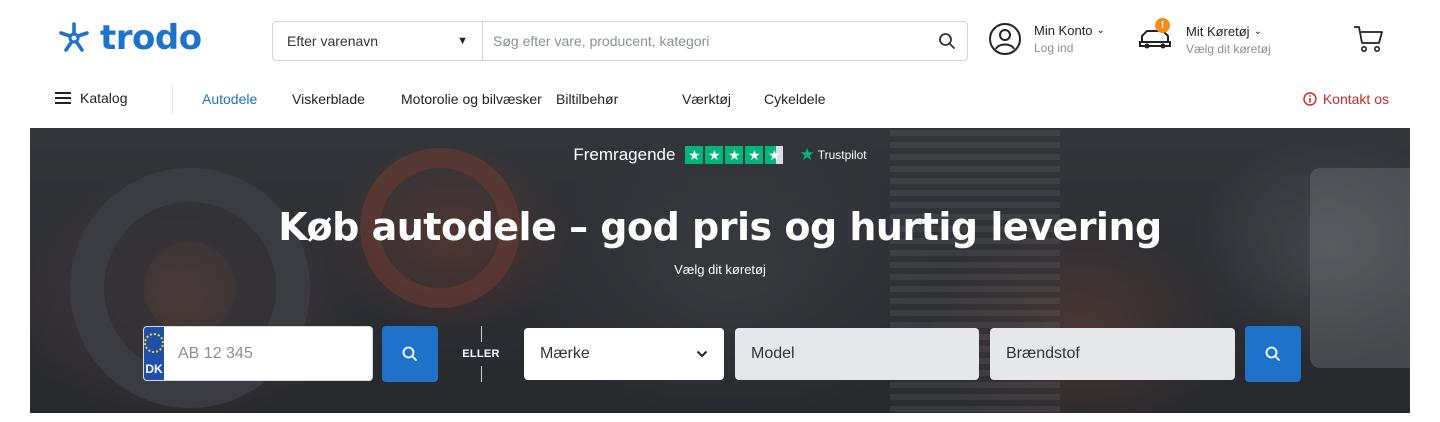 The height and width of the screenshot is (422, 1440). Describe the element at coordinates (268, 353) in the screenshot. I see `license-plate-input` at that location.